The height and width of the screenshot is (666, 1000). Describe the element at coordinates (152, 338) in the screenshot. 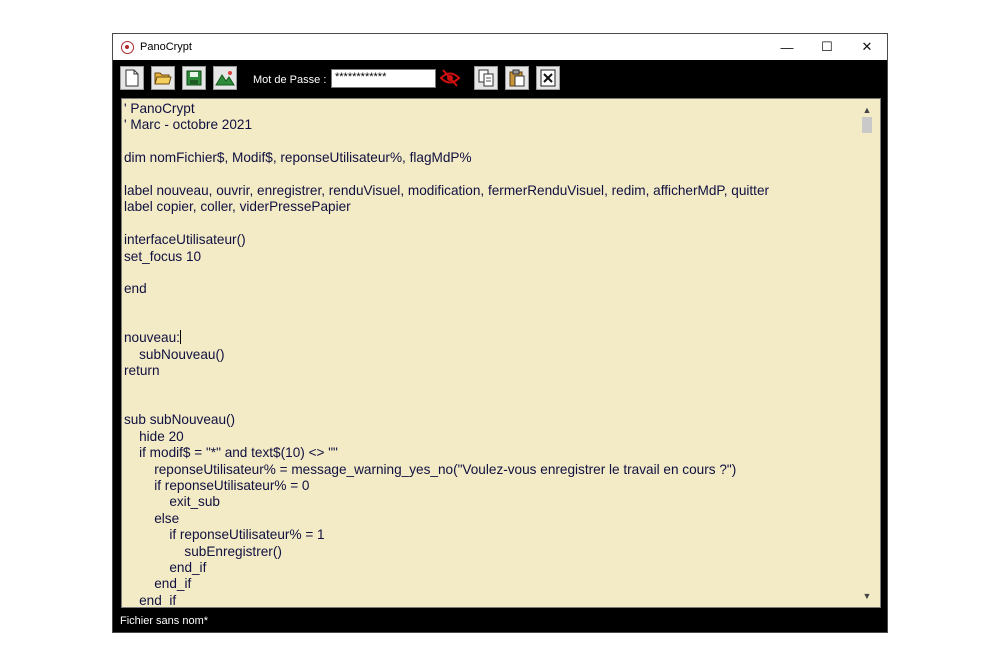

I see `code-line: nouveau:` at that location.